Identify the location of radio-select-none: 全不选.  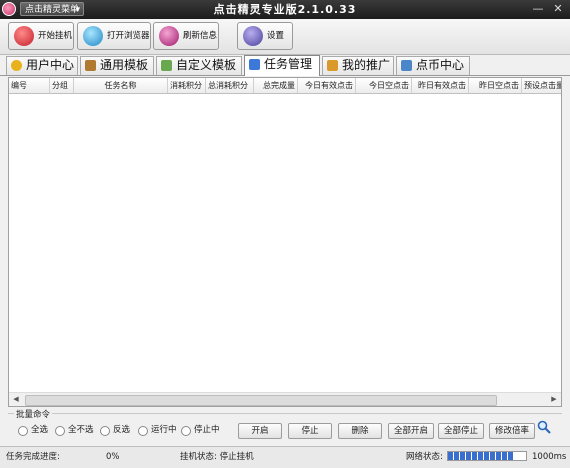
(74, 430).